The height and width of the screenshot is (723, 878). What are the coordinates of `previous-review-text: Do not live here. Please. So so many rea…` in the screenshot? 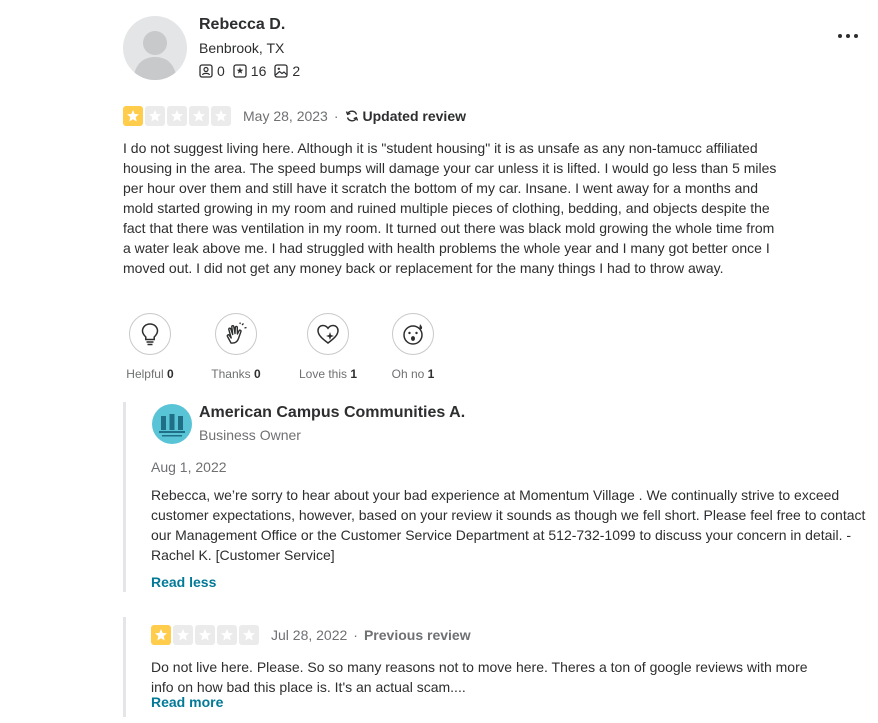 It's located at (479, 677).